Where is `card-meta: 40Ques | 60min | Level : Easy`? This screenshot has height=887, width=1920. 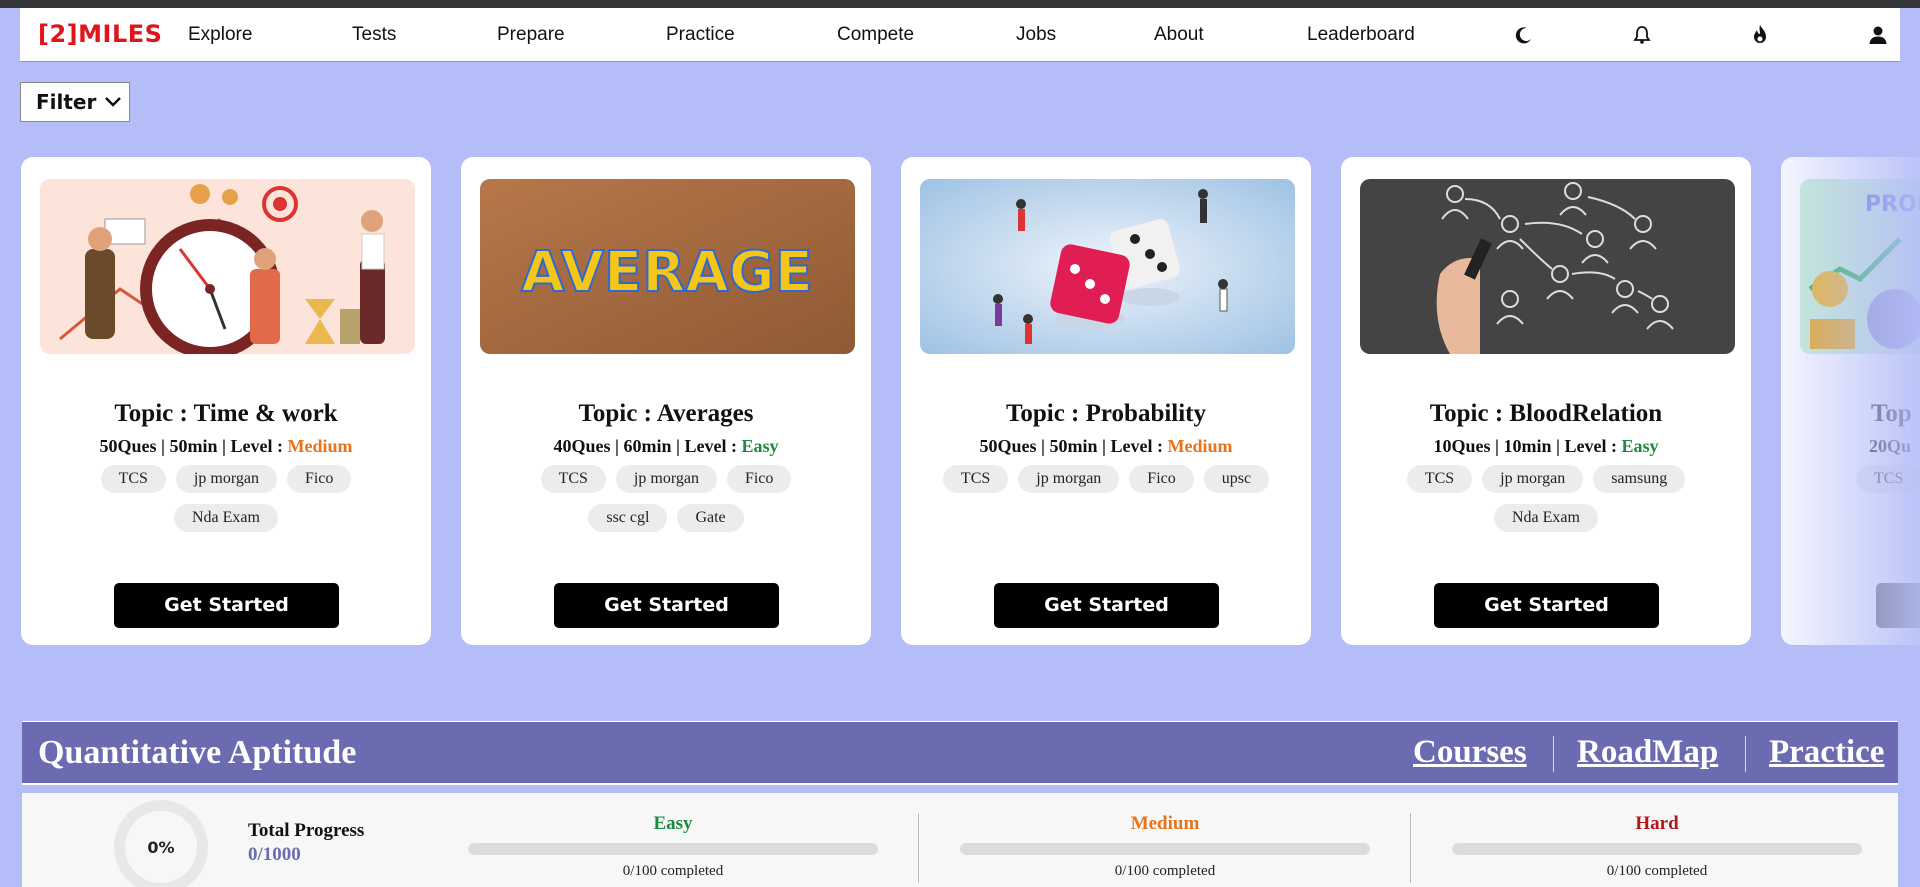 card-meta: 40Ques | 60min | Level : Easy is located at coordinates (666, 446).